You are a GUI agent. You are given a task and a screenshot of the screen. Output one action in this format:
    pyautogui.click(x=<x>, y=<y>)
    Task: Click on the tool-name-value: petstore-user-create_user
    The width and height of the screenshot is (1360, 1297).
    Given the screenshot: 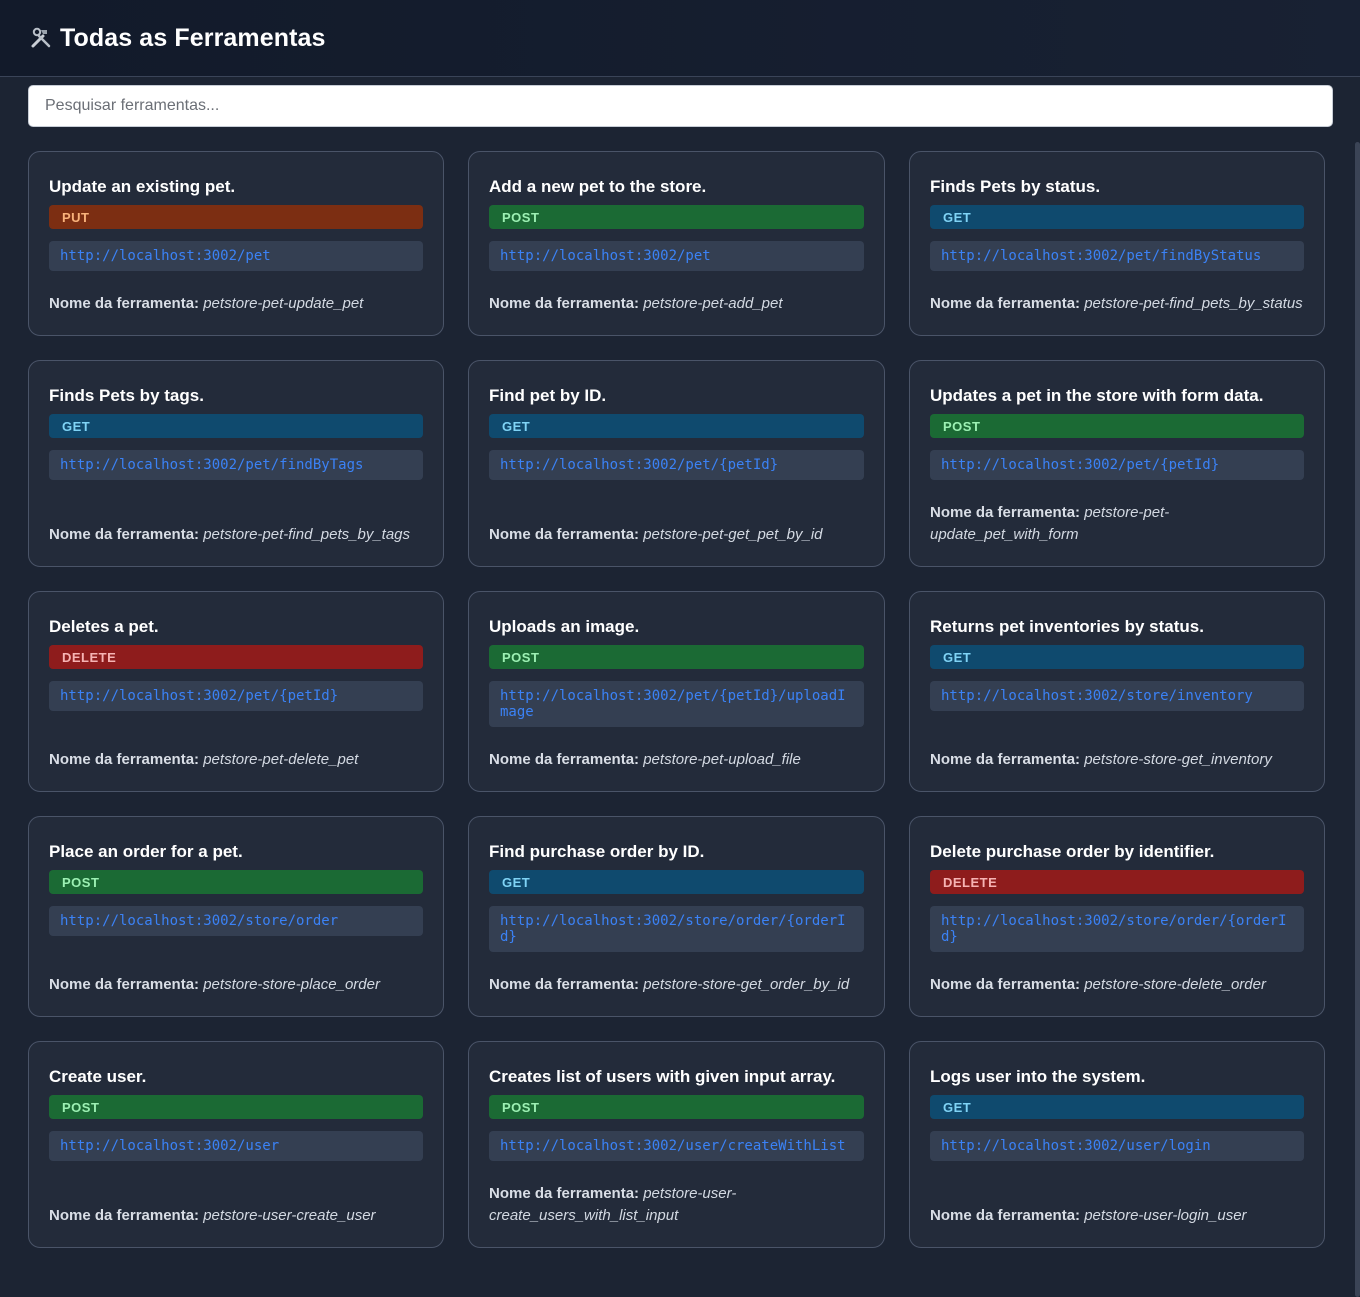 What is the action you would take?
    pyautogui.click(x=289, y=1215)
    